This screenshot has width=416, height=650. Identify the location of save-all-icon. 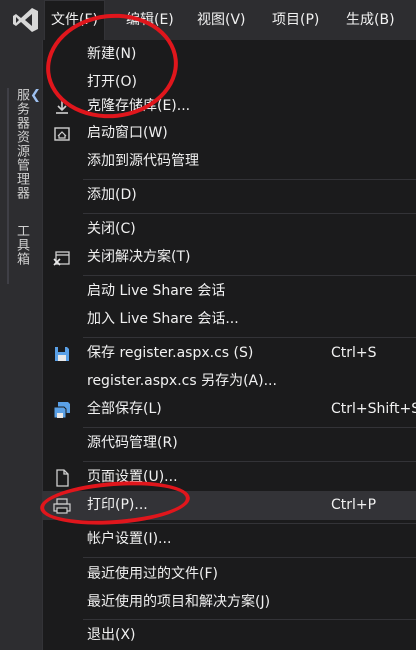
(61, 410).